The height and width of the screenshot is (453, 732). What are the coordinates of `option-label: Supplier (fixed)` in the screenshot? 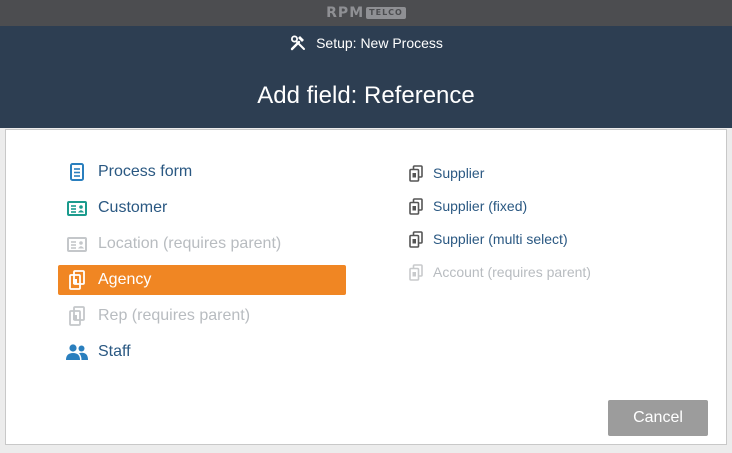 It's located at (480, 206).